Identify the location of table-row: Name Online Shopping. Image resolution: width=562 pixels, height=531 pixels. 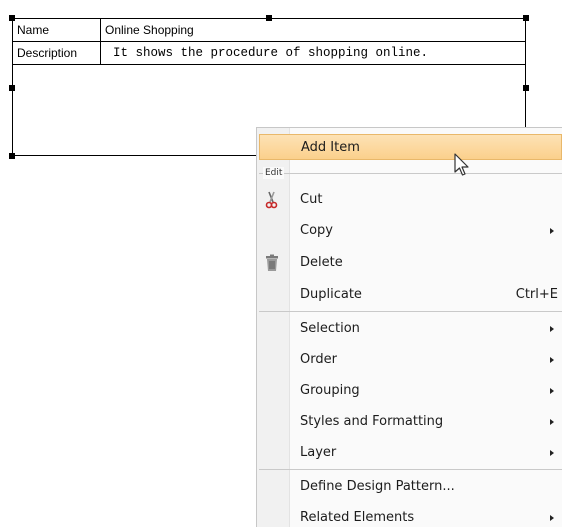
(269, 30).